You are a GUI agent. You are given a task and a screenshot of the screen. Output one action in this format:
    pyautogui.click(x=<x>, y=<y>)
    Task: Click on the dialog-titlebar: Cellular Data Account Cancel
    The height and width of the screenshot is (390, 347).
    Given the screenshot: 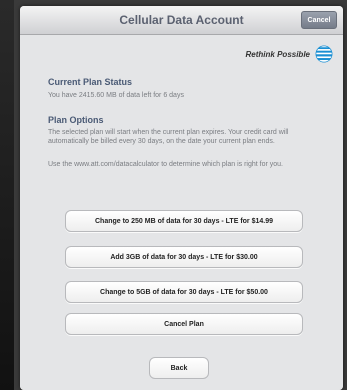 What is the action you would take?
    pyautogui.click(x=181, y=20)
    